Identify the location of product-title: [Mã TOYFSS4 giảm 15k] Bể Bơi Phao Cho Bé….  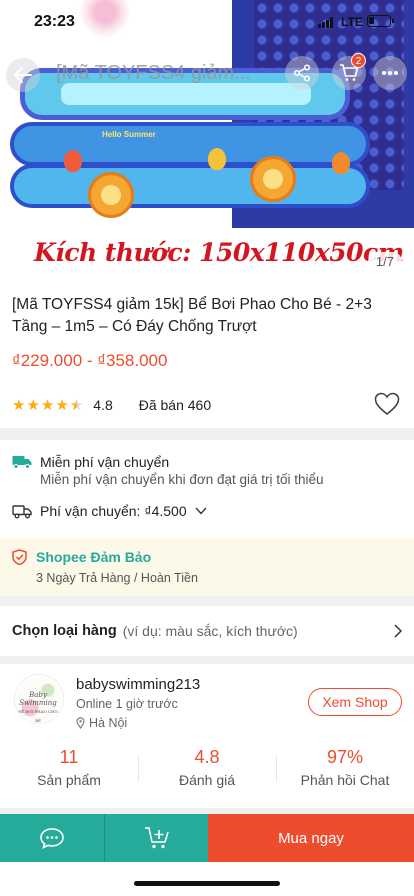
(192, 315).